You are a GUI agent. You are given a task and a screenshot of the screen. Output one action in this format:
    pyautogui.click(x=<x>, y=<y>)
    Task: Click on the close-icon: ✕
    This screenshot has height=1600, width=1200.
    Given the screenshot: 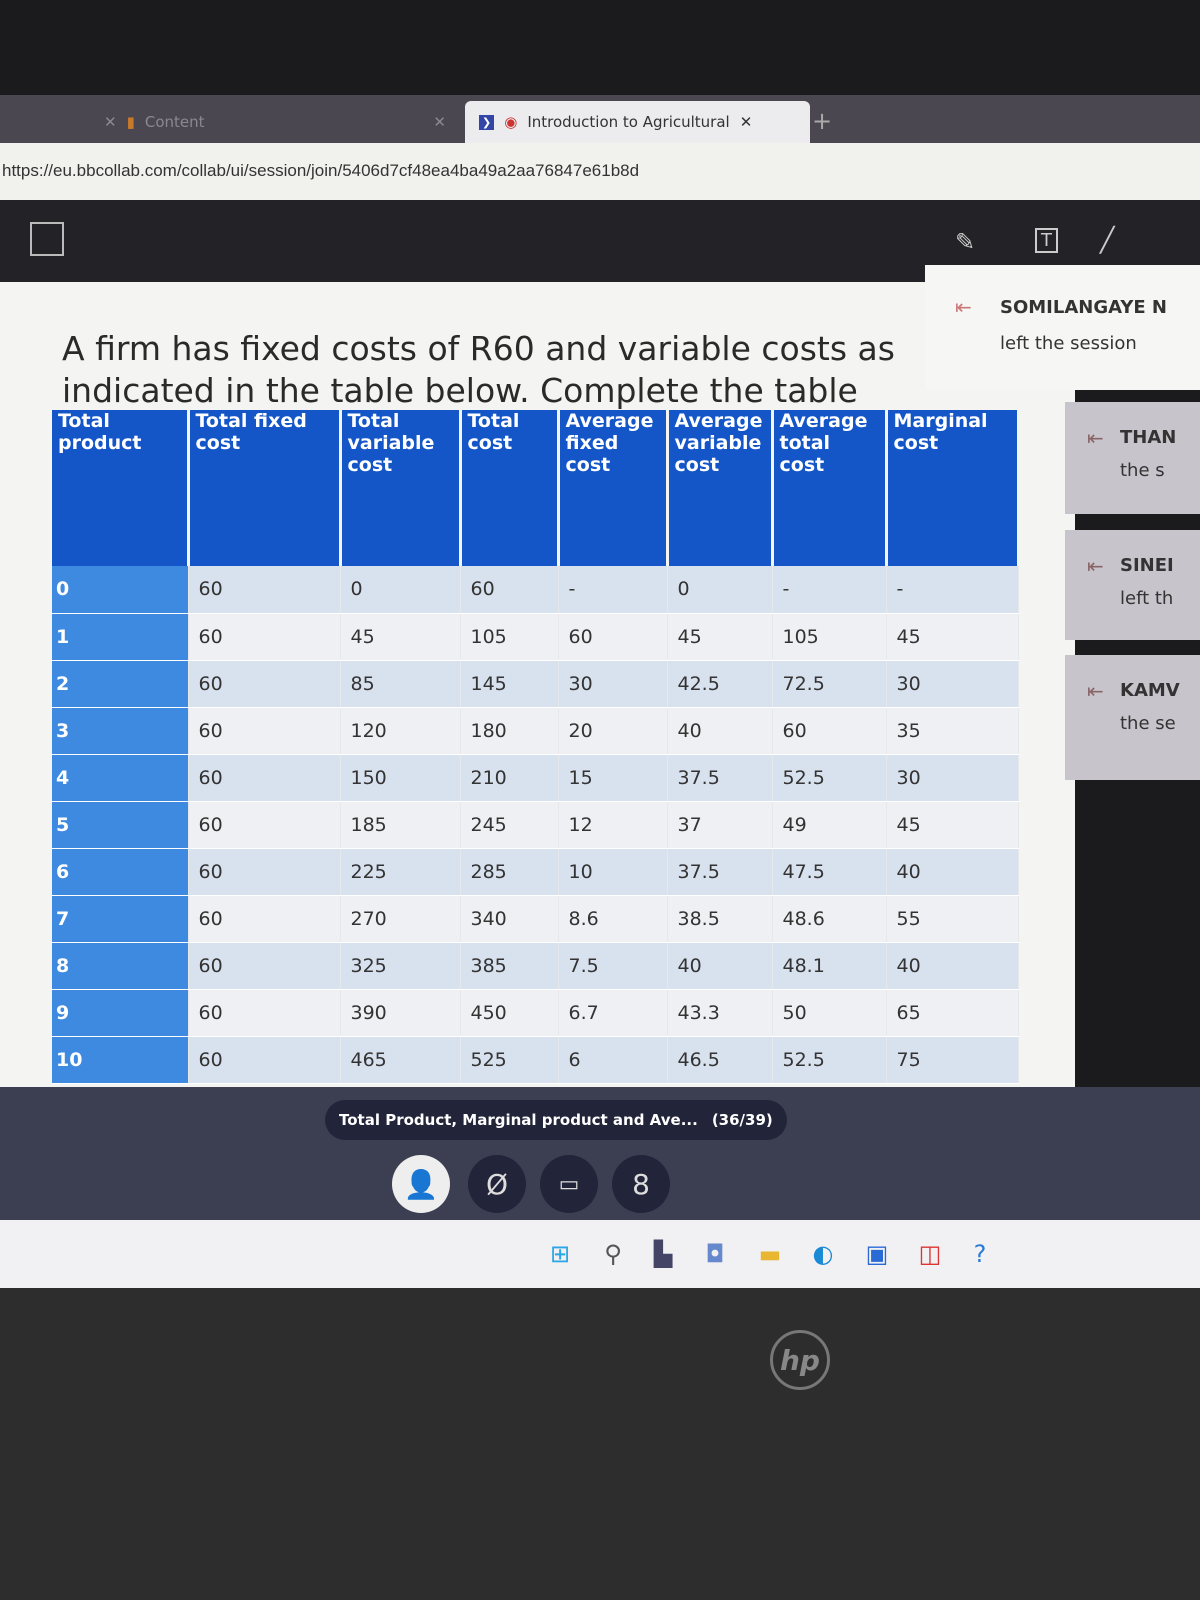 What is the action you would take?
    pyautogui.click(x=110, y=122)
    